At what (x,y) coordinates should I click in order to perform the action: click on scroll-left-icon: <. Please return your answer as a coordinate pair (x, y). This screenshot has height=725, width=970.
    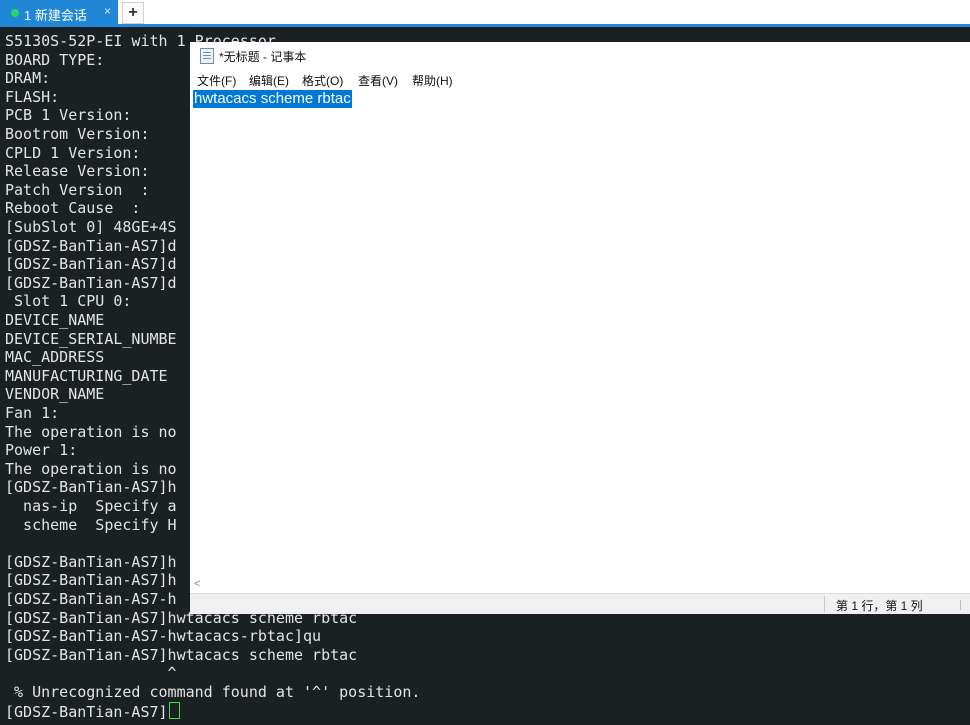
    Looking at the image, I should click on (197, 584).